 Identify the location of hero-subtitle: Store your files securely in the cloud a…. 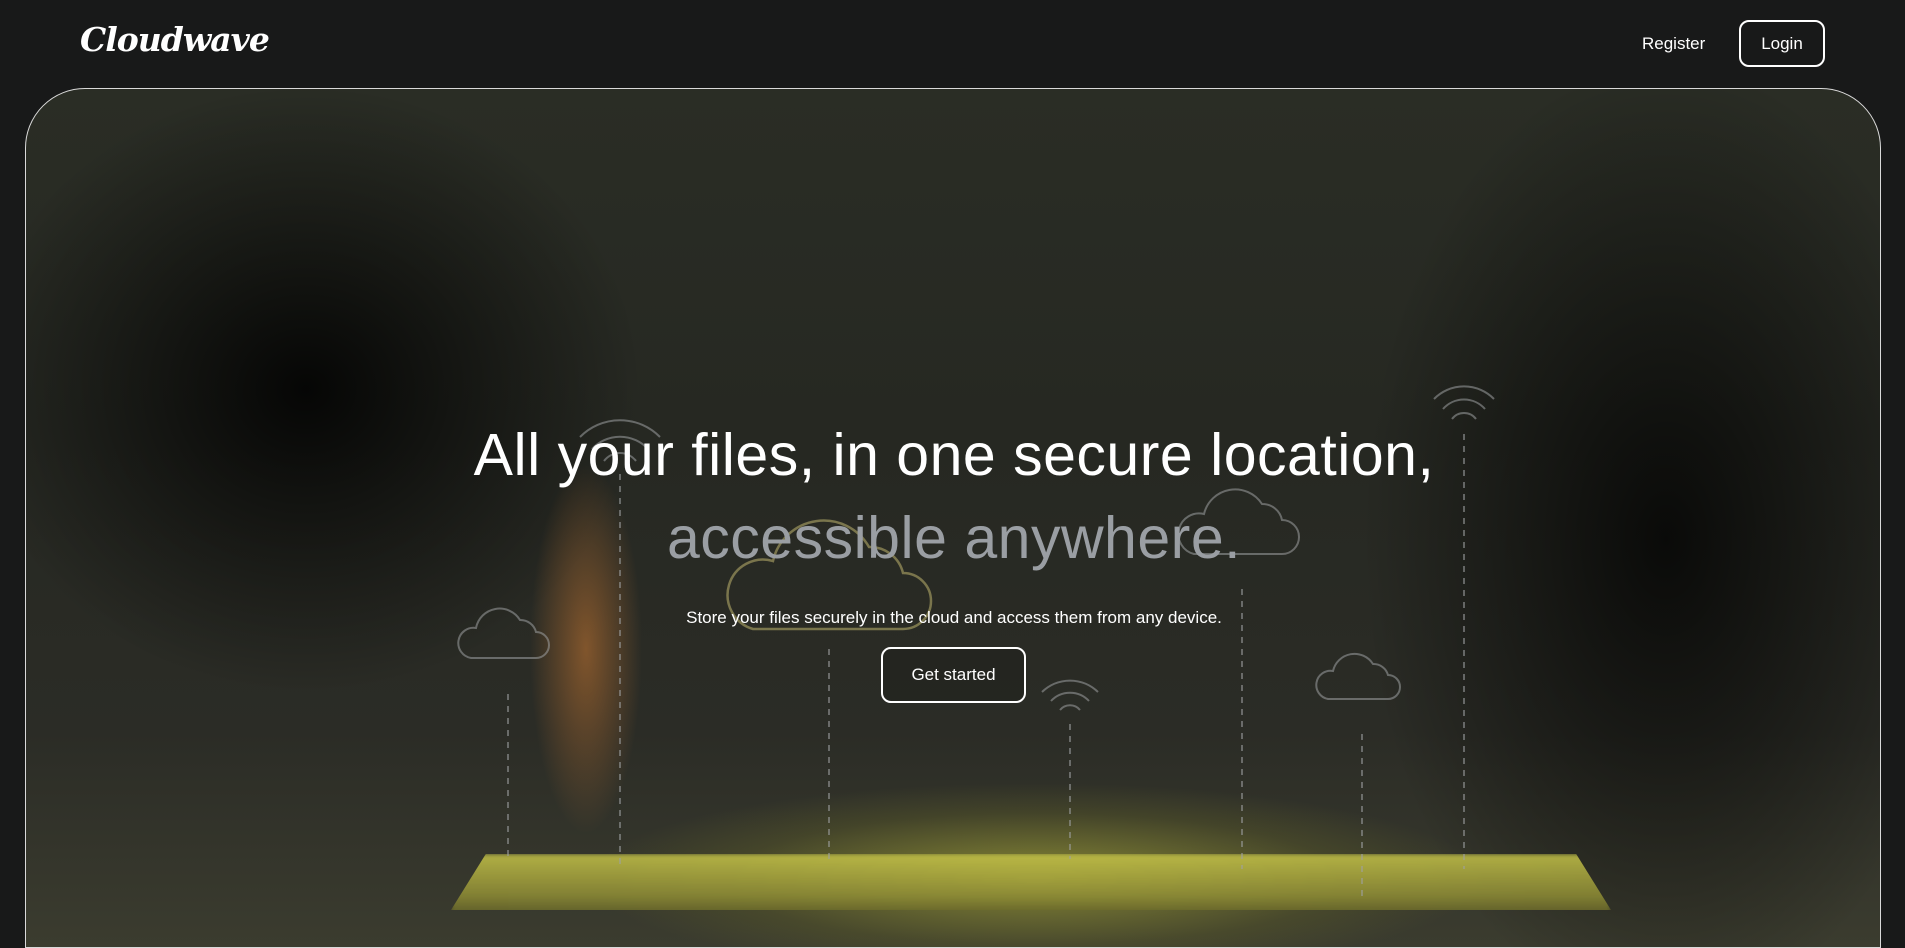
(954, 617).